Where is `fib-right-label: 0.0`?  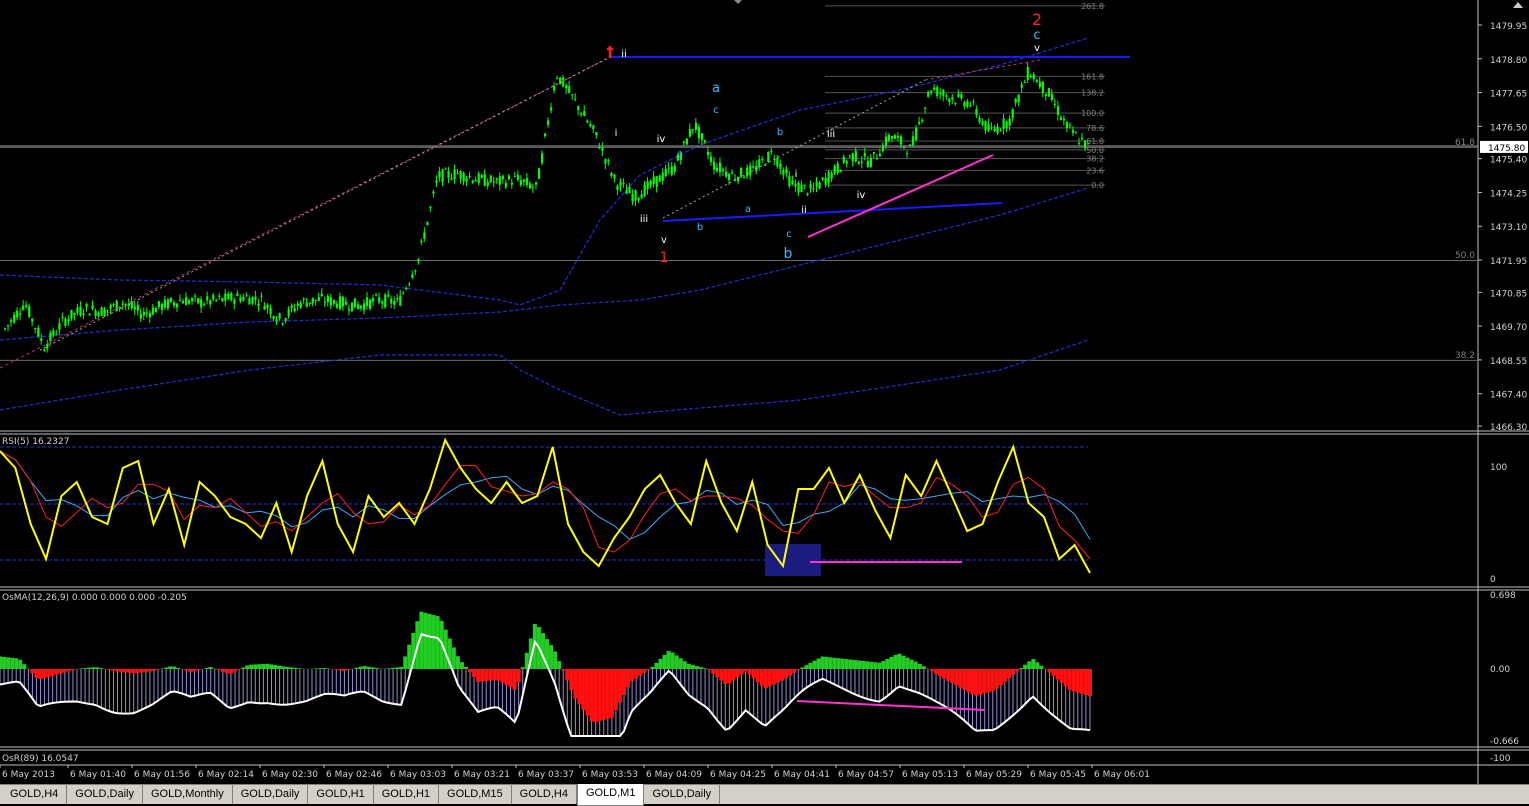
fib-right-label: 0.0 is located at coordinates (1097, 185).